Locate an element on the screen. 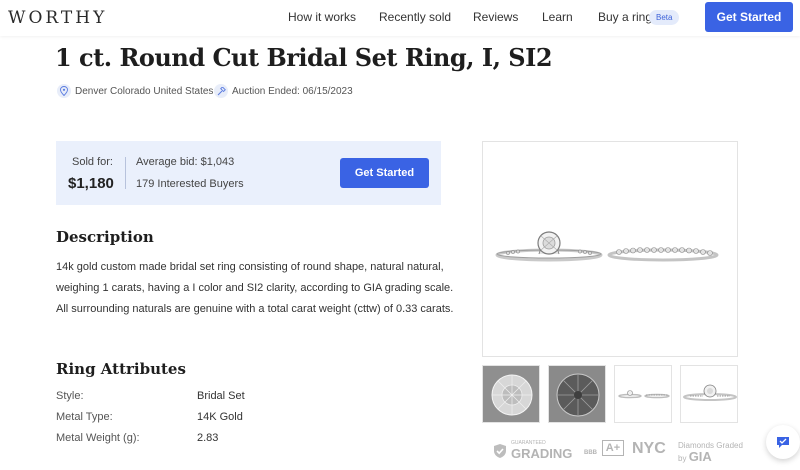 The width and height of the screenshot is (800, 470). attribute-value: 14K Gold is located at coordinates (220, 417).